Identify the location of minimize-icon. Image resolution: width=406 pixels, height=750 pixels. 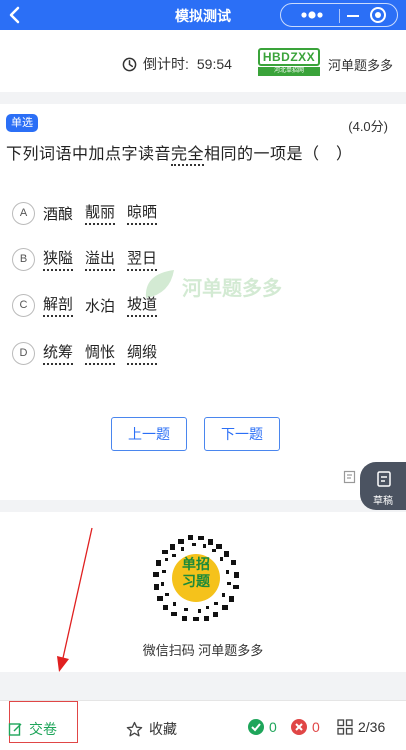
(353, 16).